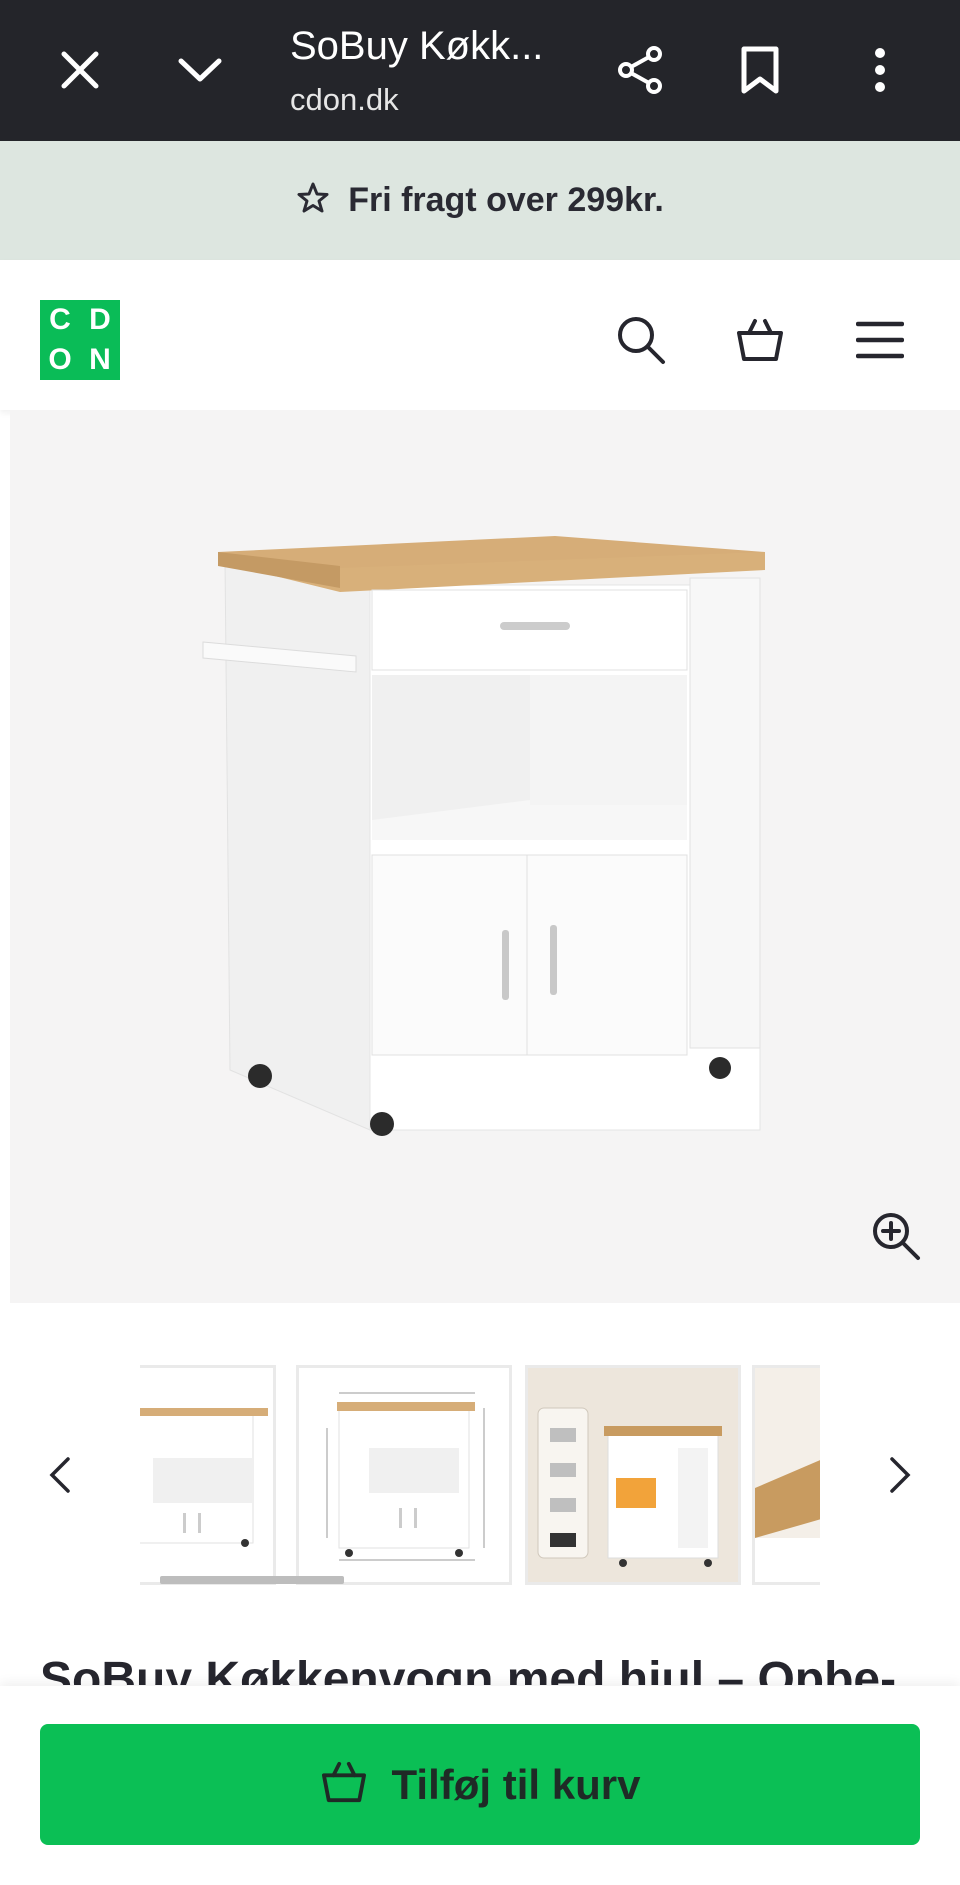 The width and height of the screenshot is (960, 1885). What do you see at coordinates (80, 340) in the screenshot?
I see `cdon-logo: C D O N` at bounding box center [80, 340].